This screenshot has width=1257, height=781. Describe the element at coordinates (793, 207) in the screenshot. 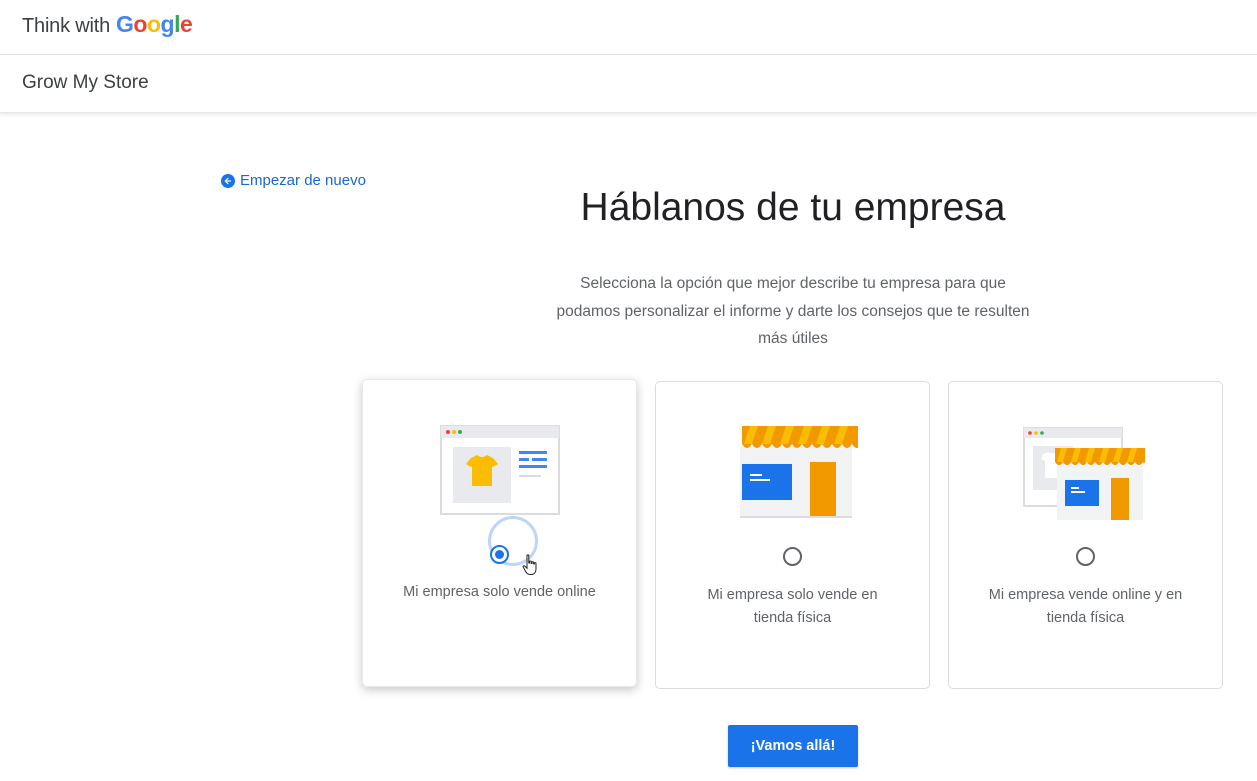

I see `page-heading: Háblanos de tu empresa` at that location.